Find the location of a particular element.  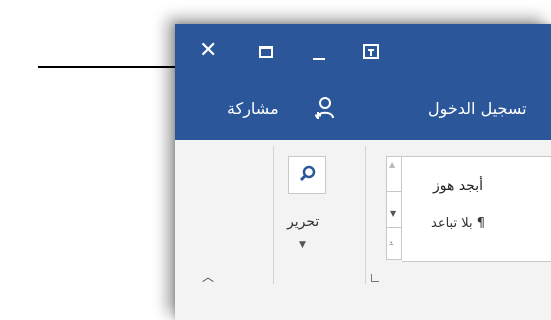

more-styles-icon: ⩡ is located at coordinates (391, 244).